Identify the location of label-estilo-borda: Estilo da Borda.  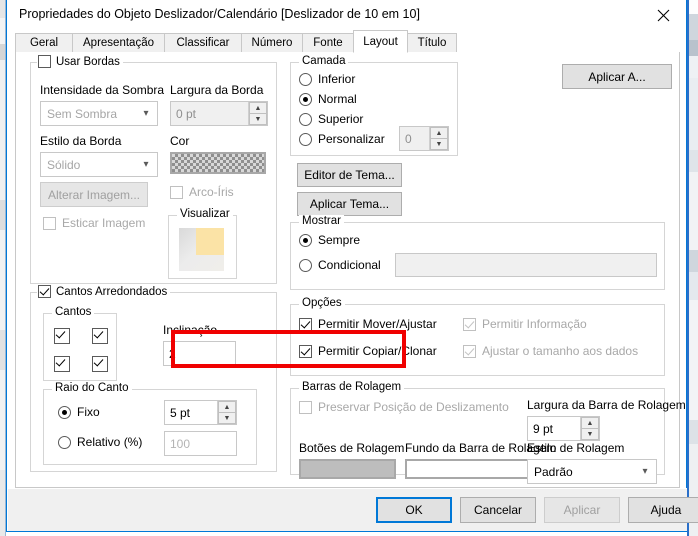
(81, 141).